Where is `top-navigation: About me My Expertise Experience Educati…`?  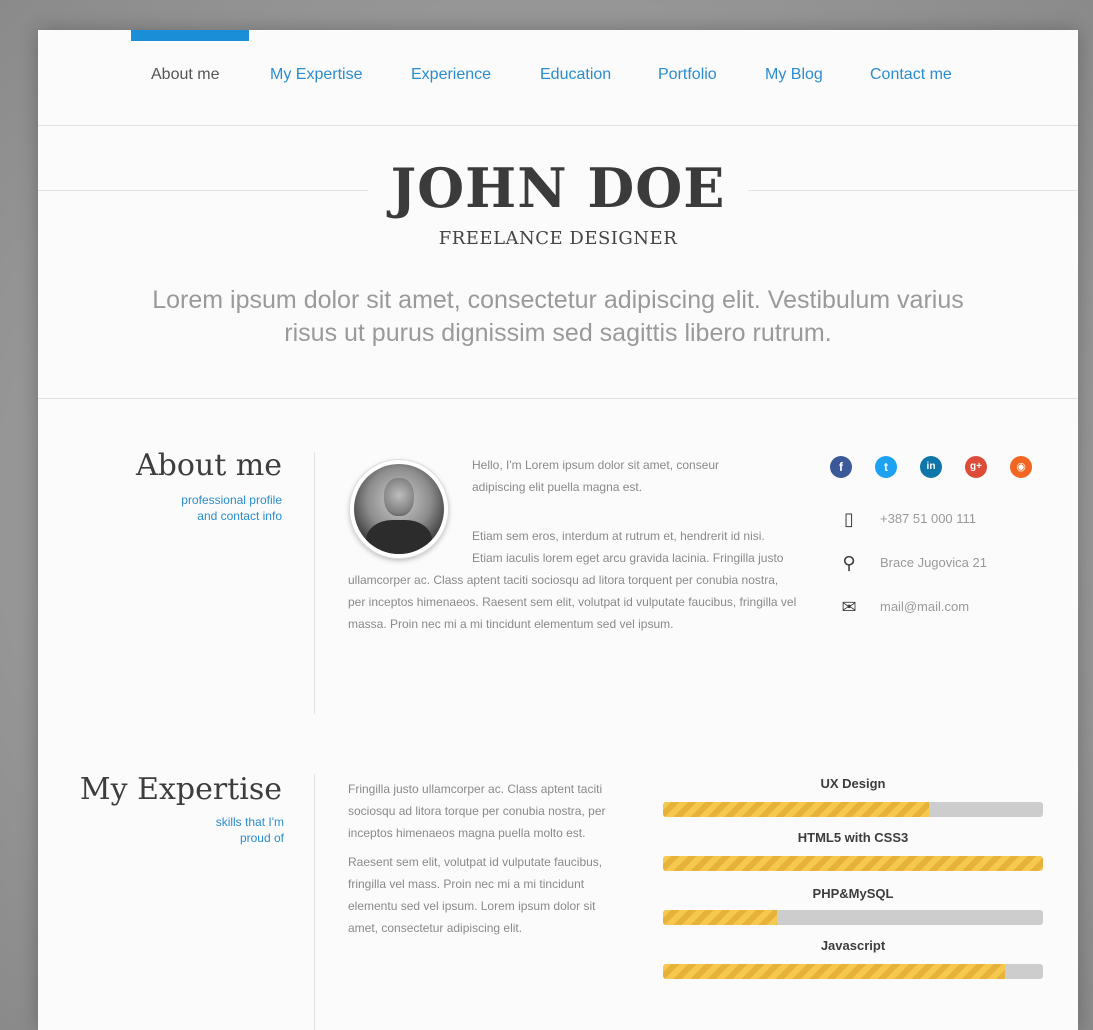 top-navigation: About me My Expertise Experience Educati… is located at coordinates (558, 78).